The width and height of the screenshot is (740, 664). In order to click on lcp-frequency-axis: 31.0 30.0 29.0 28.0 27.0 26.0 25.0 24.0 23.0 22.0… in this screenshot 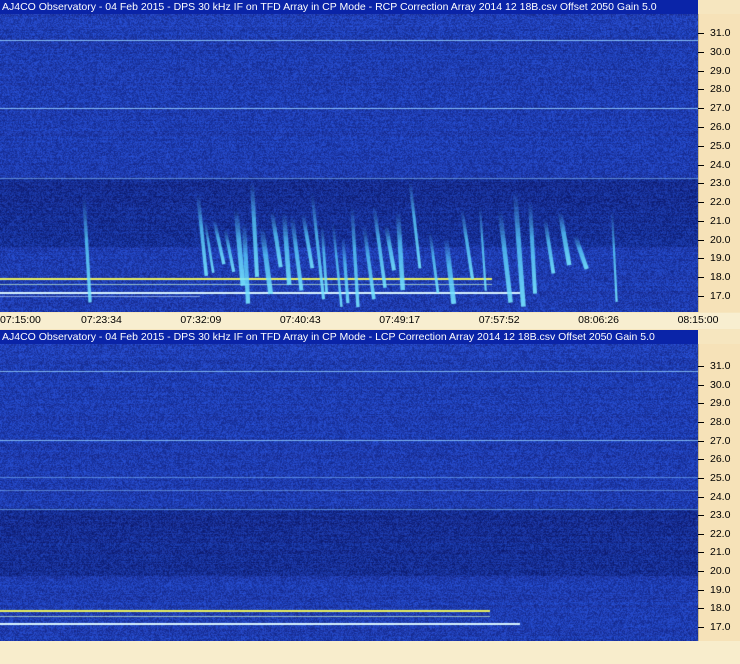, I will do `click(719, 492)`.